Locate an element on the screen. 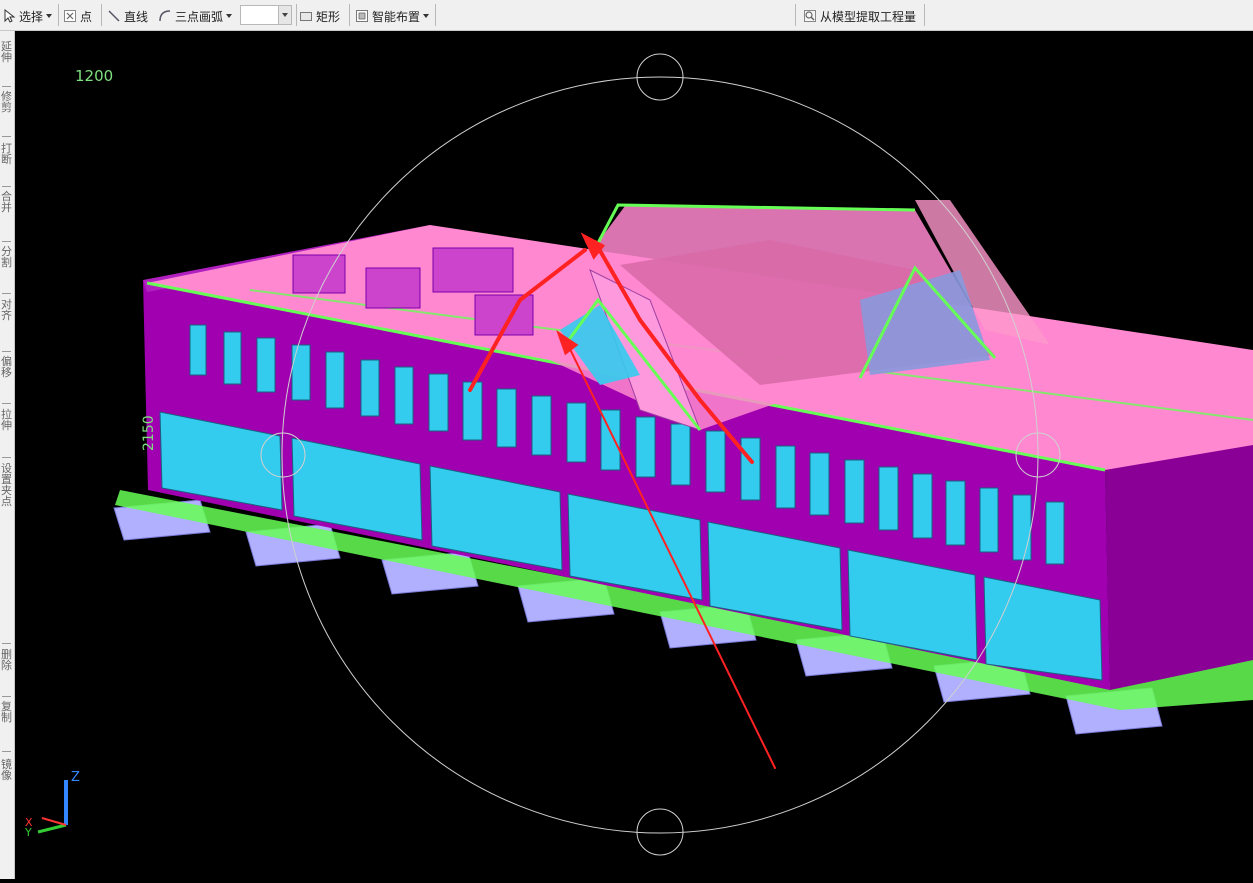 This screenshot has width=1253, height=883. axis-triad-icon is located at coordinates (52, 807).